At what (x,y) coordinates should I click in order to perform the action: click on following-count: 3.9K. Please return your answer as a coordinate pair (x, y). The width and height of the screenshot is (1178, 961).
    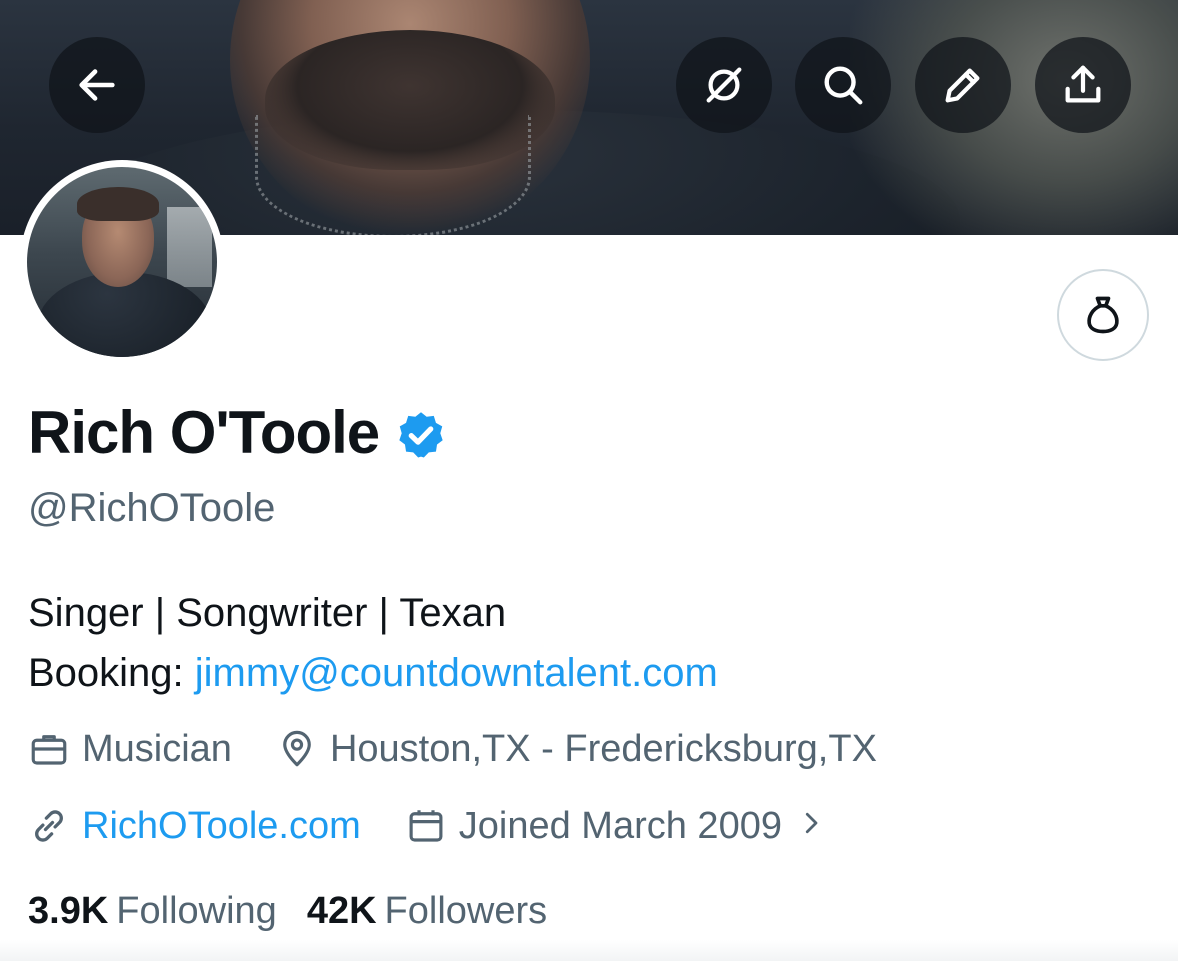
    Looking at the image, I should click on (68, 911).